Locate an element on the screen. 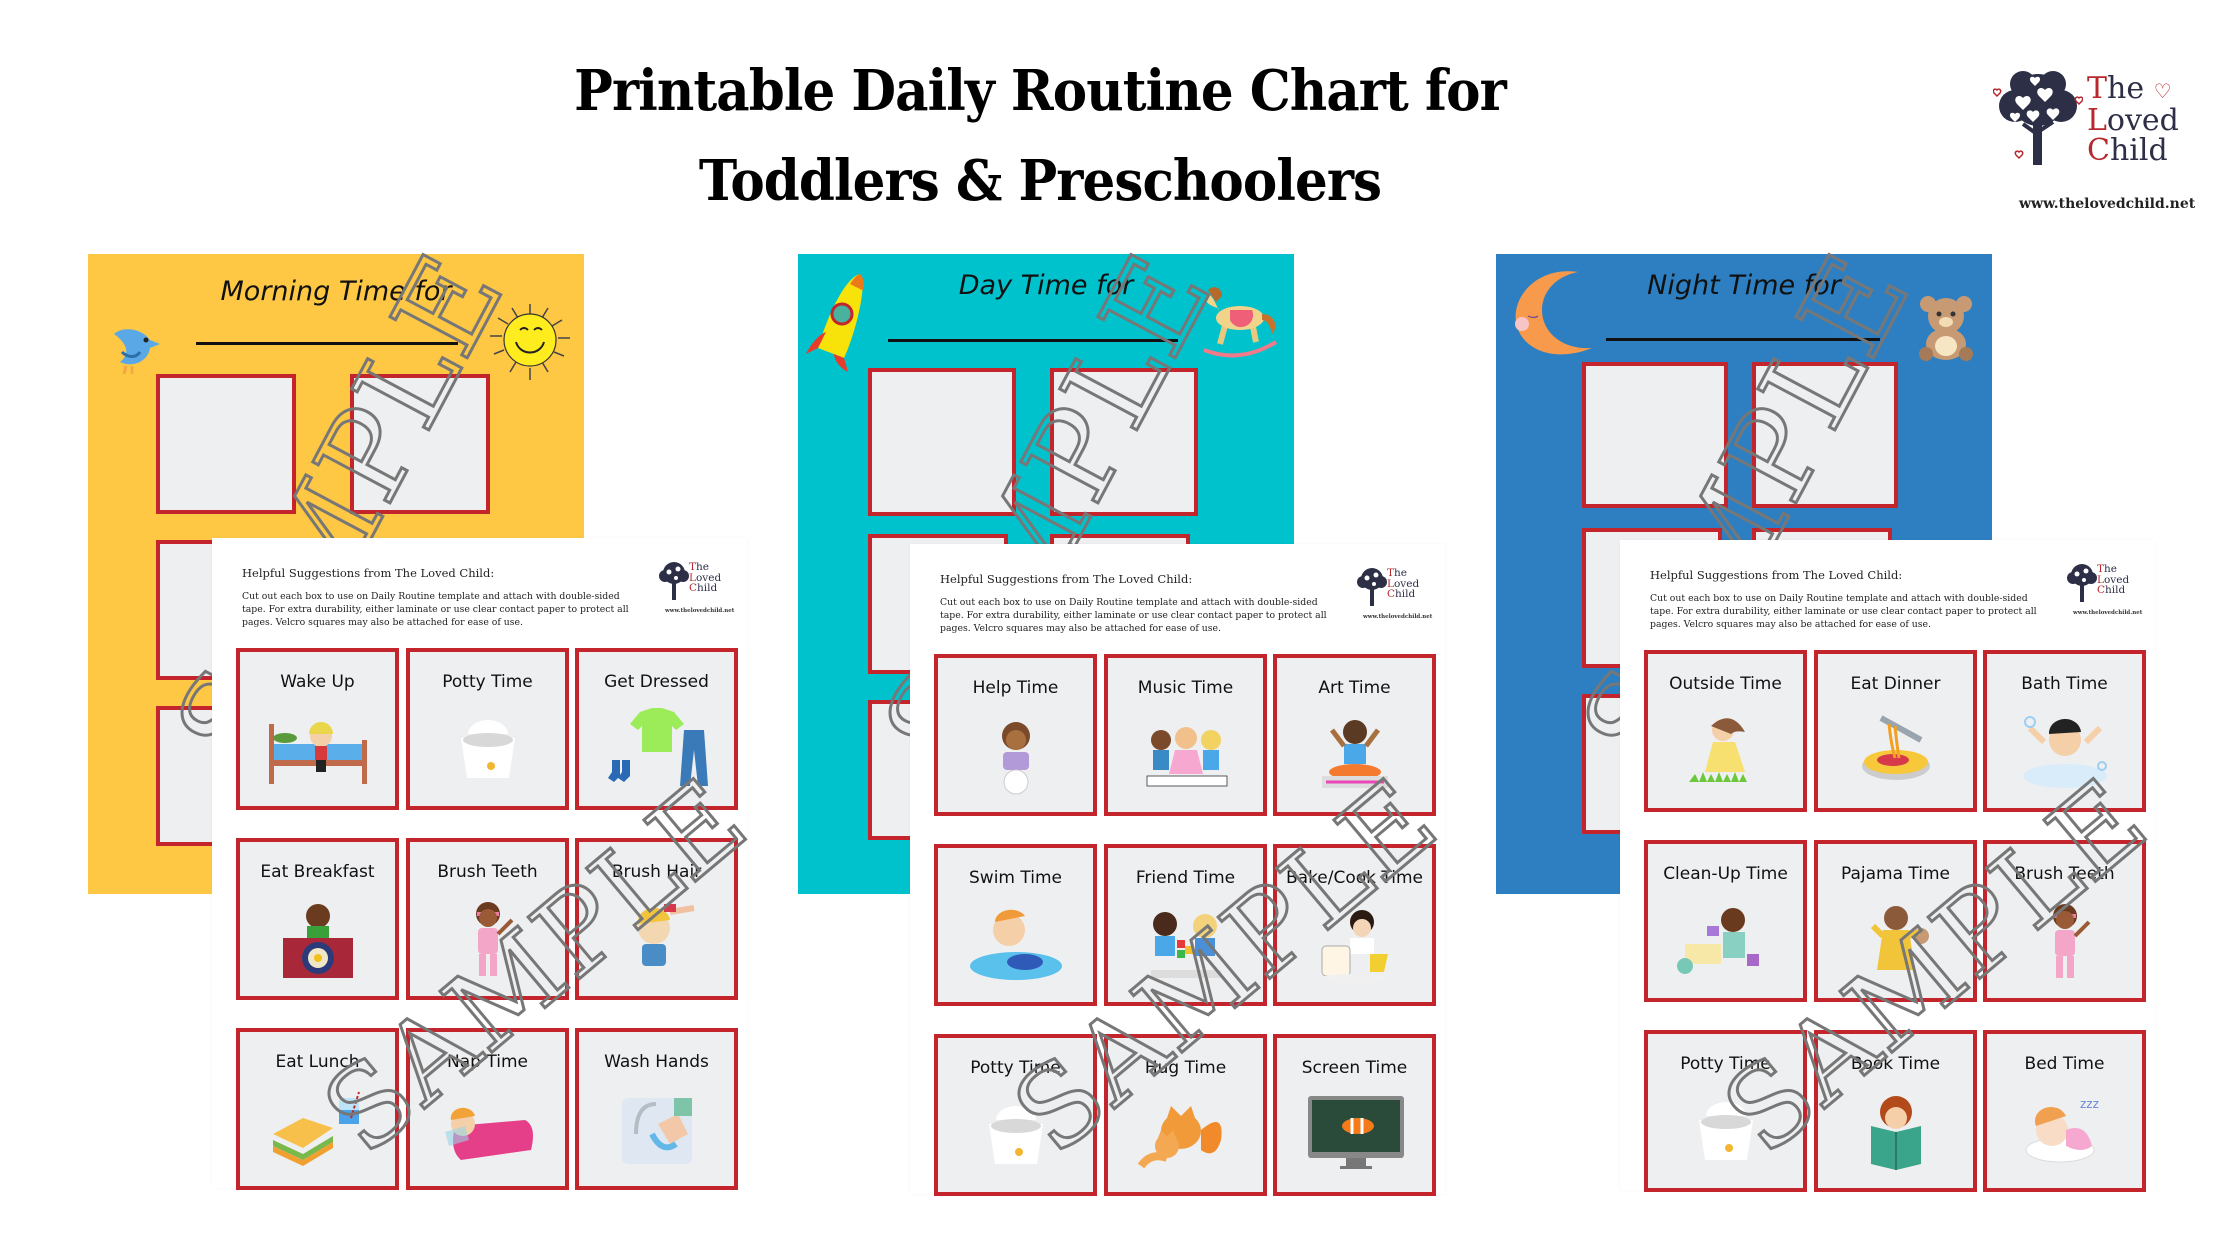 This screenshot has width=2240, height=1260. routine-card-brush-hair: Brush Hair is located at coordinates (656, 919).